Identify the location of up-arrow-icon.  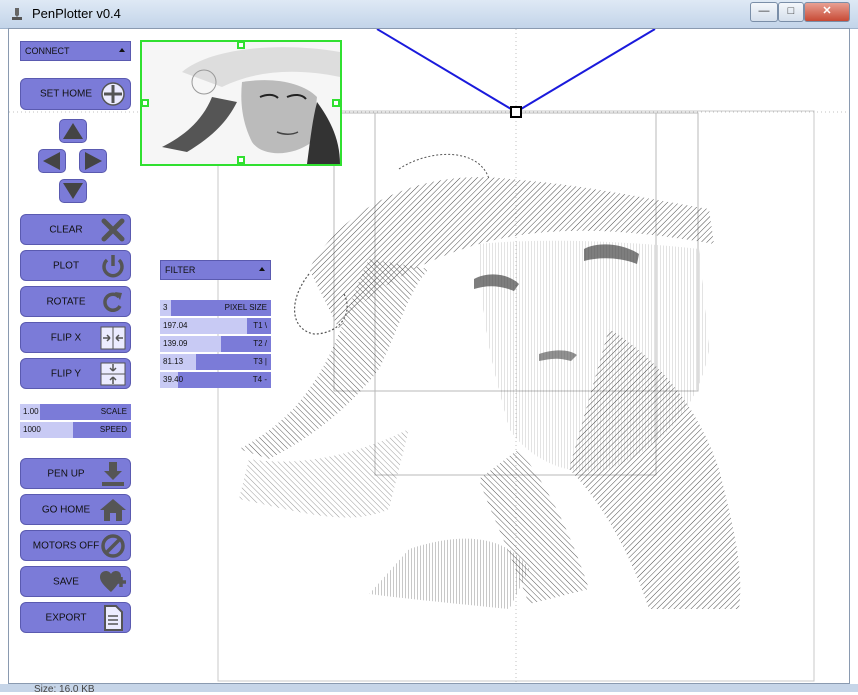
(73, 131).